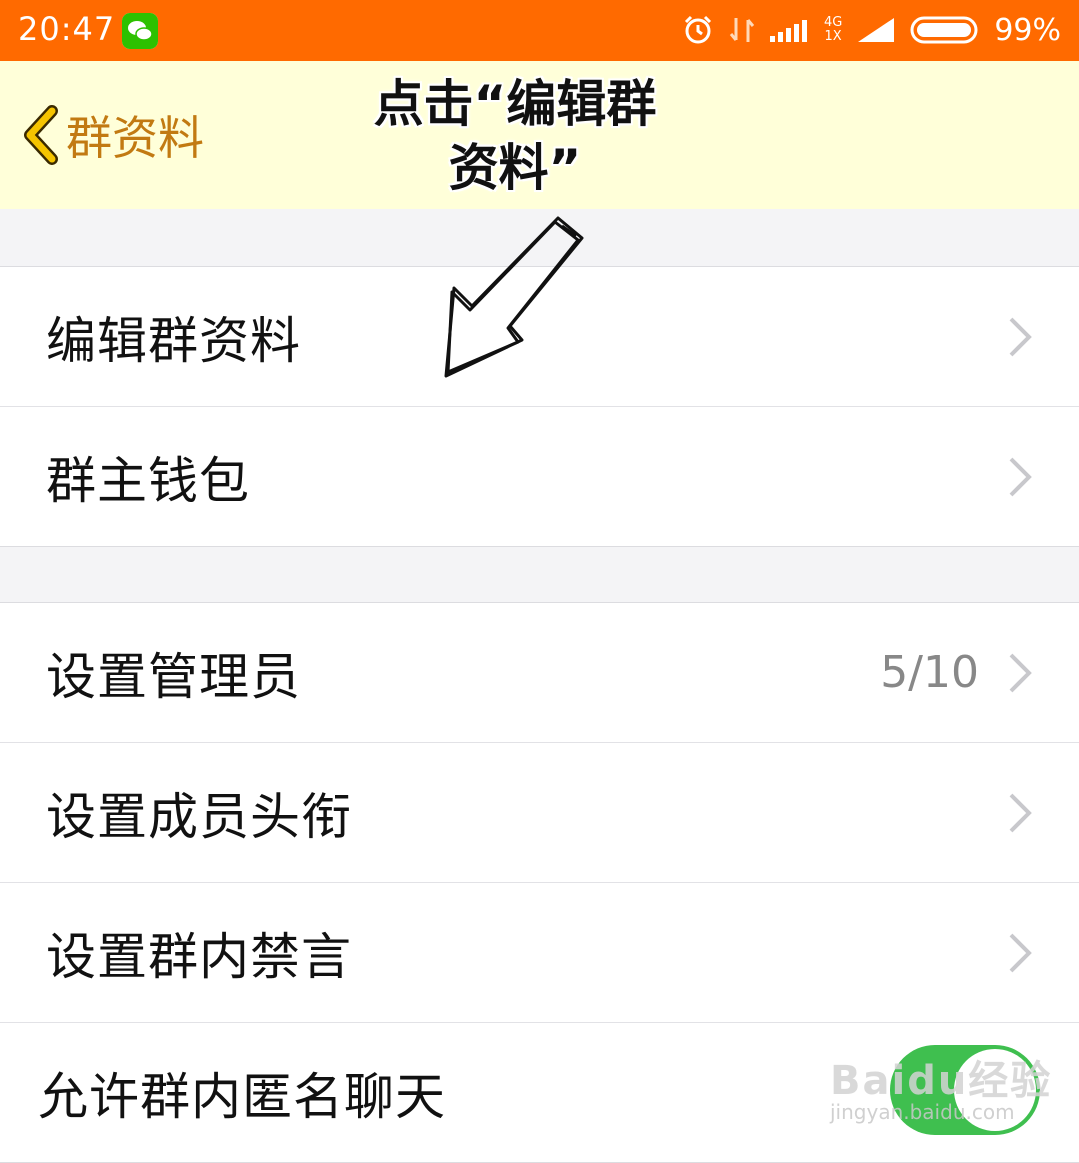 The image size is (1079, 1163). I want to click on row-label: 设置管理员, so click(173, 676).